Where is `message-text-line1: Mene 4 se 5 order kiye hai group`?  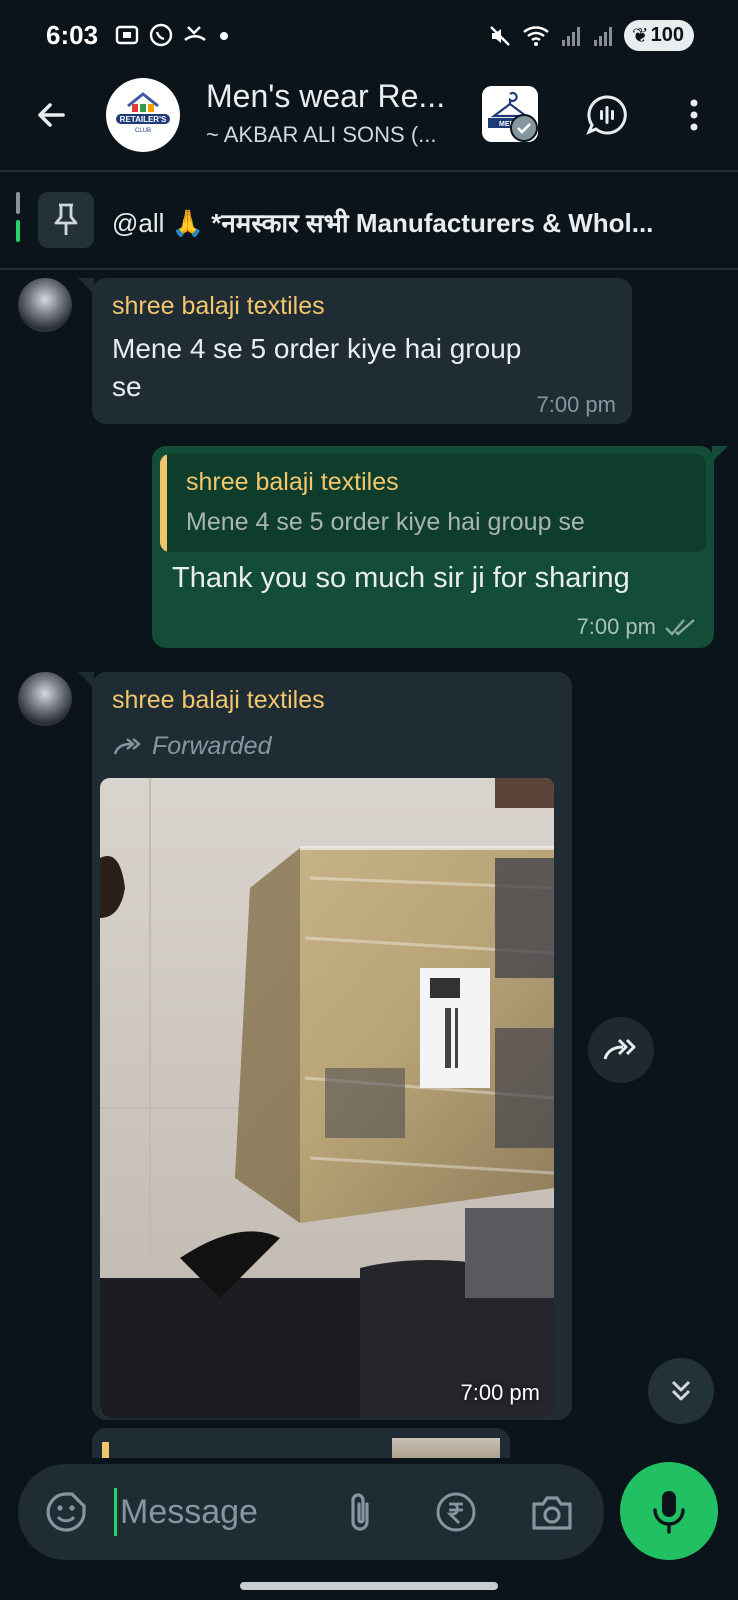
message-text-line1: Mene 4 se 5 order kiye hai group is located at coordinates (317, 348).